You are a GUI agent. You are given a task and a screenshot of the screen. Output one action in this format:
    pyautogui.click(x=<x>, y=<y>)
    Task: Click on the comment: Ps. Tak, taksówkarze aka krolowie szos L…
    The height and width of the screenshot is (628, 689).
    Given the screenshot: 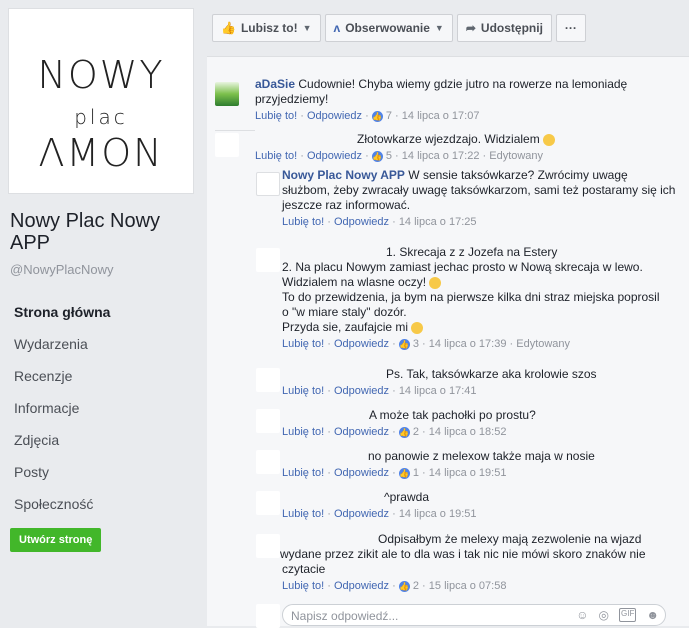 What is the action you would take?
    pyautogui.click(x=479, y=383)
    